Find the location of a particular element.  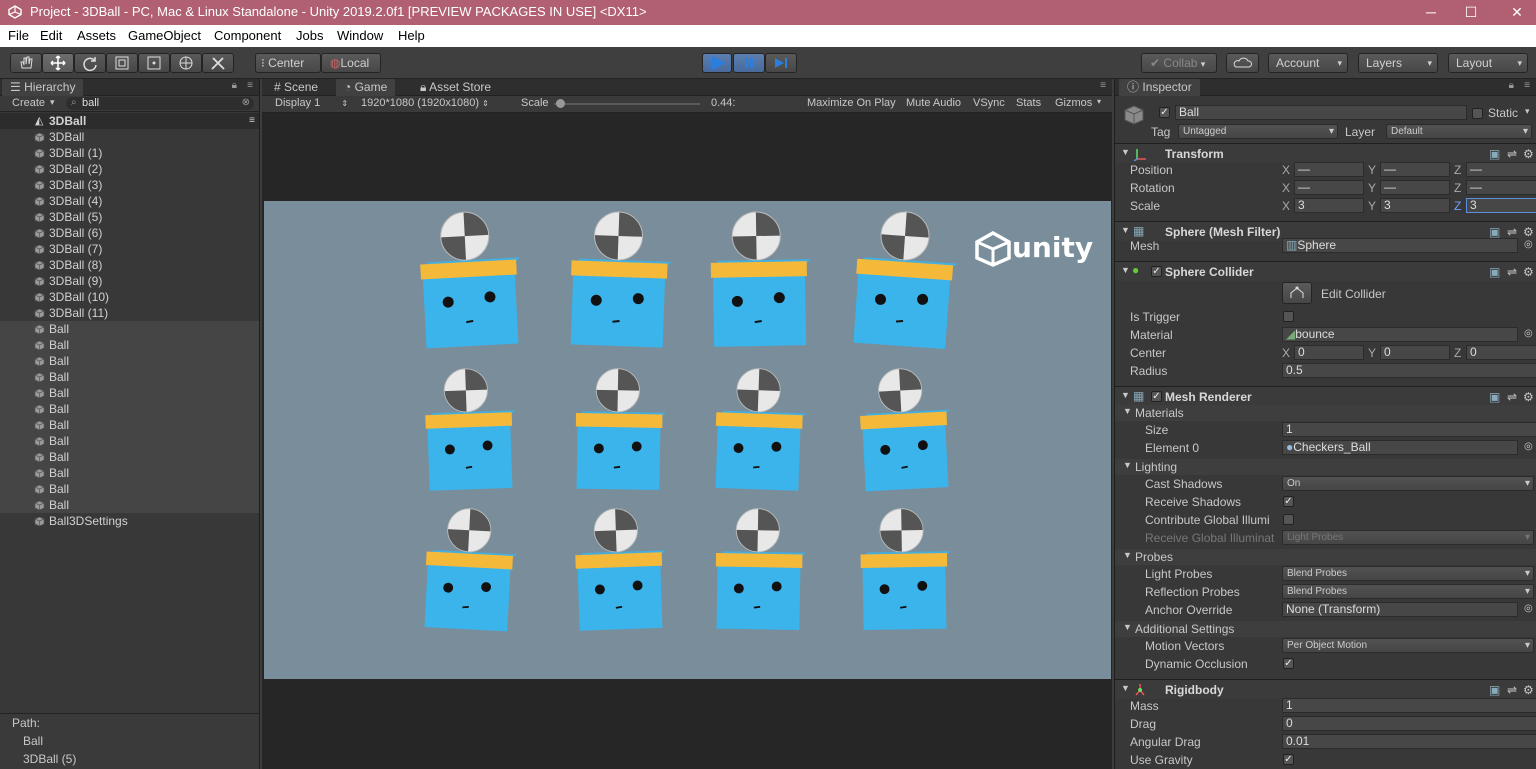

stats-toggle: Stats is located at coordinates (1028, 103).